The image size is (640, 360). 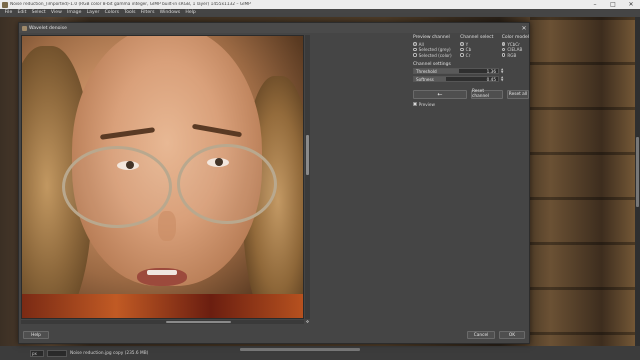 What do you see at coordinates (227, 184) in the screenshot?
I see `glasses-right-lens` at bounding box center [227, 184].